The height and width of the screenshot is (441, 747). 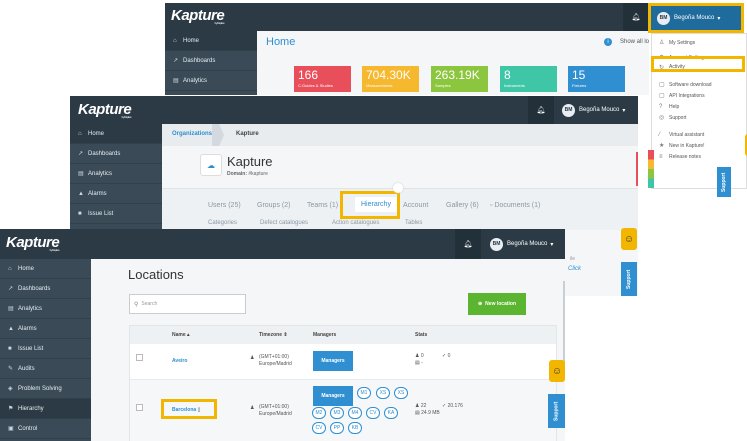 I want to click on menu-item-software-download: ▢ Software download, so click(x=699, y=84).